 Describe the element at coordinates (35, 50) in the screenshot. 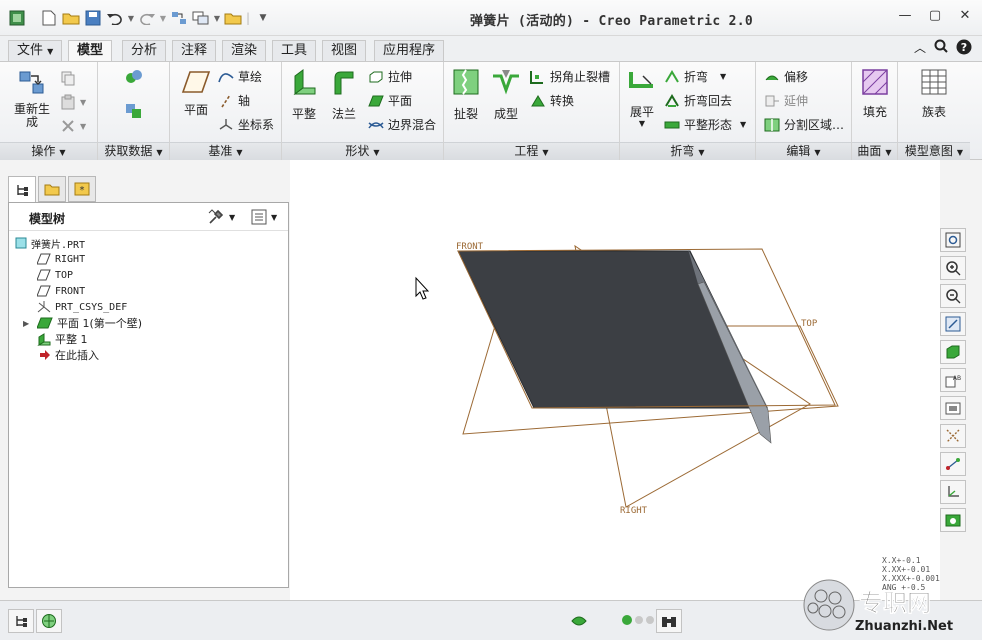

I see `tab-file: 文件 ▼` at that location.